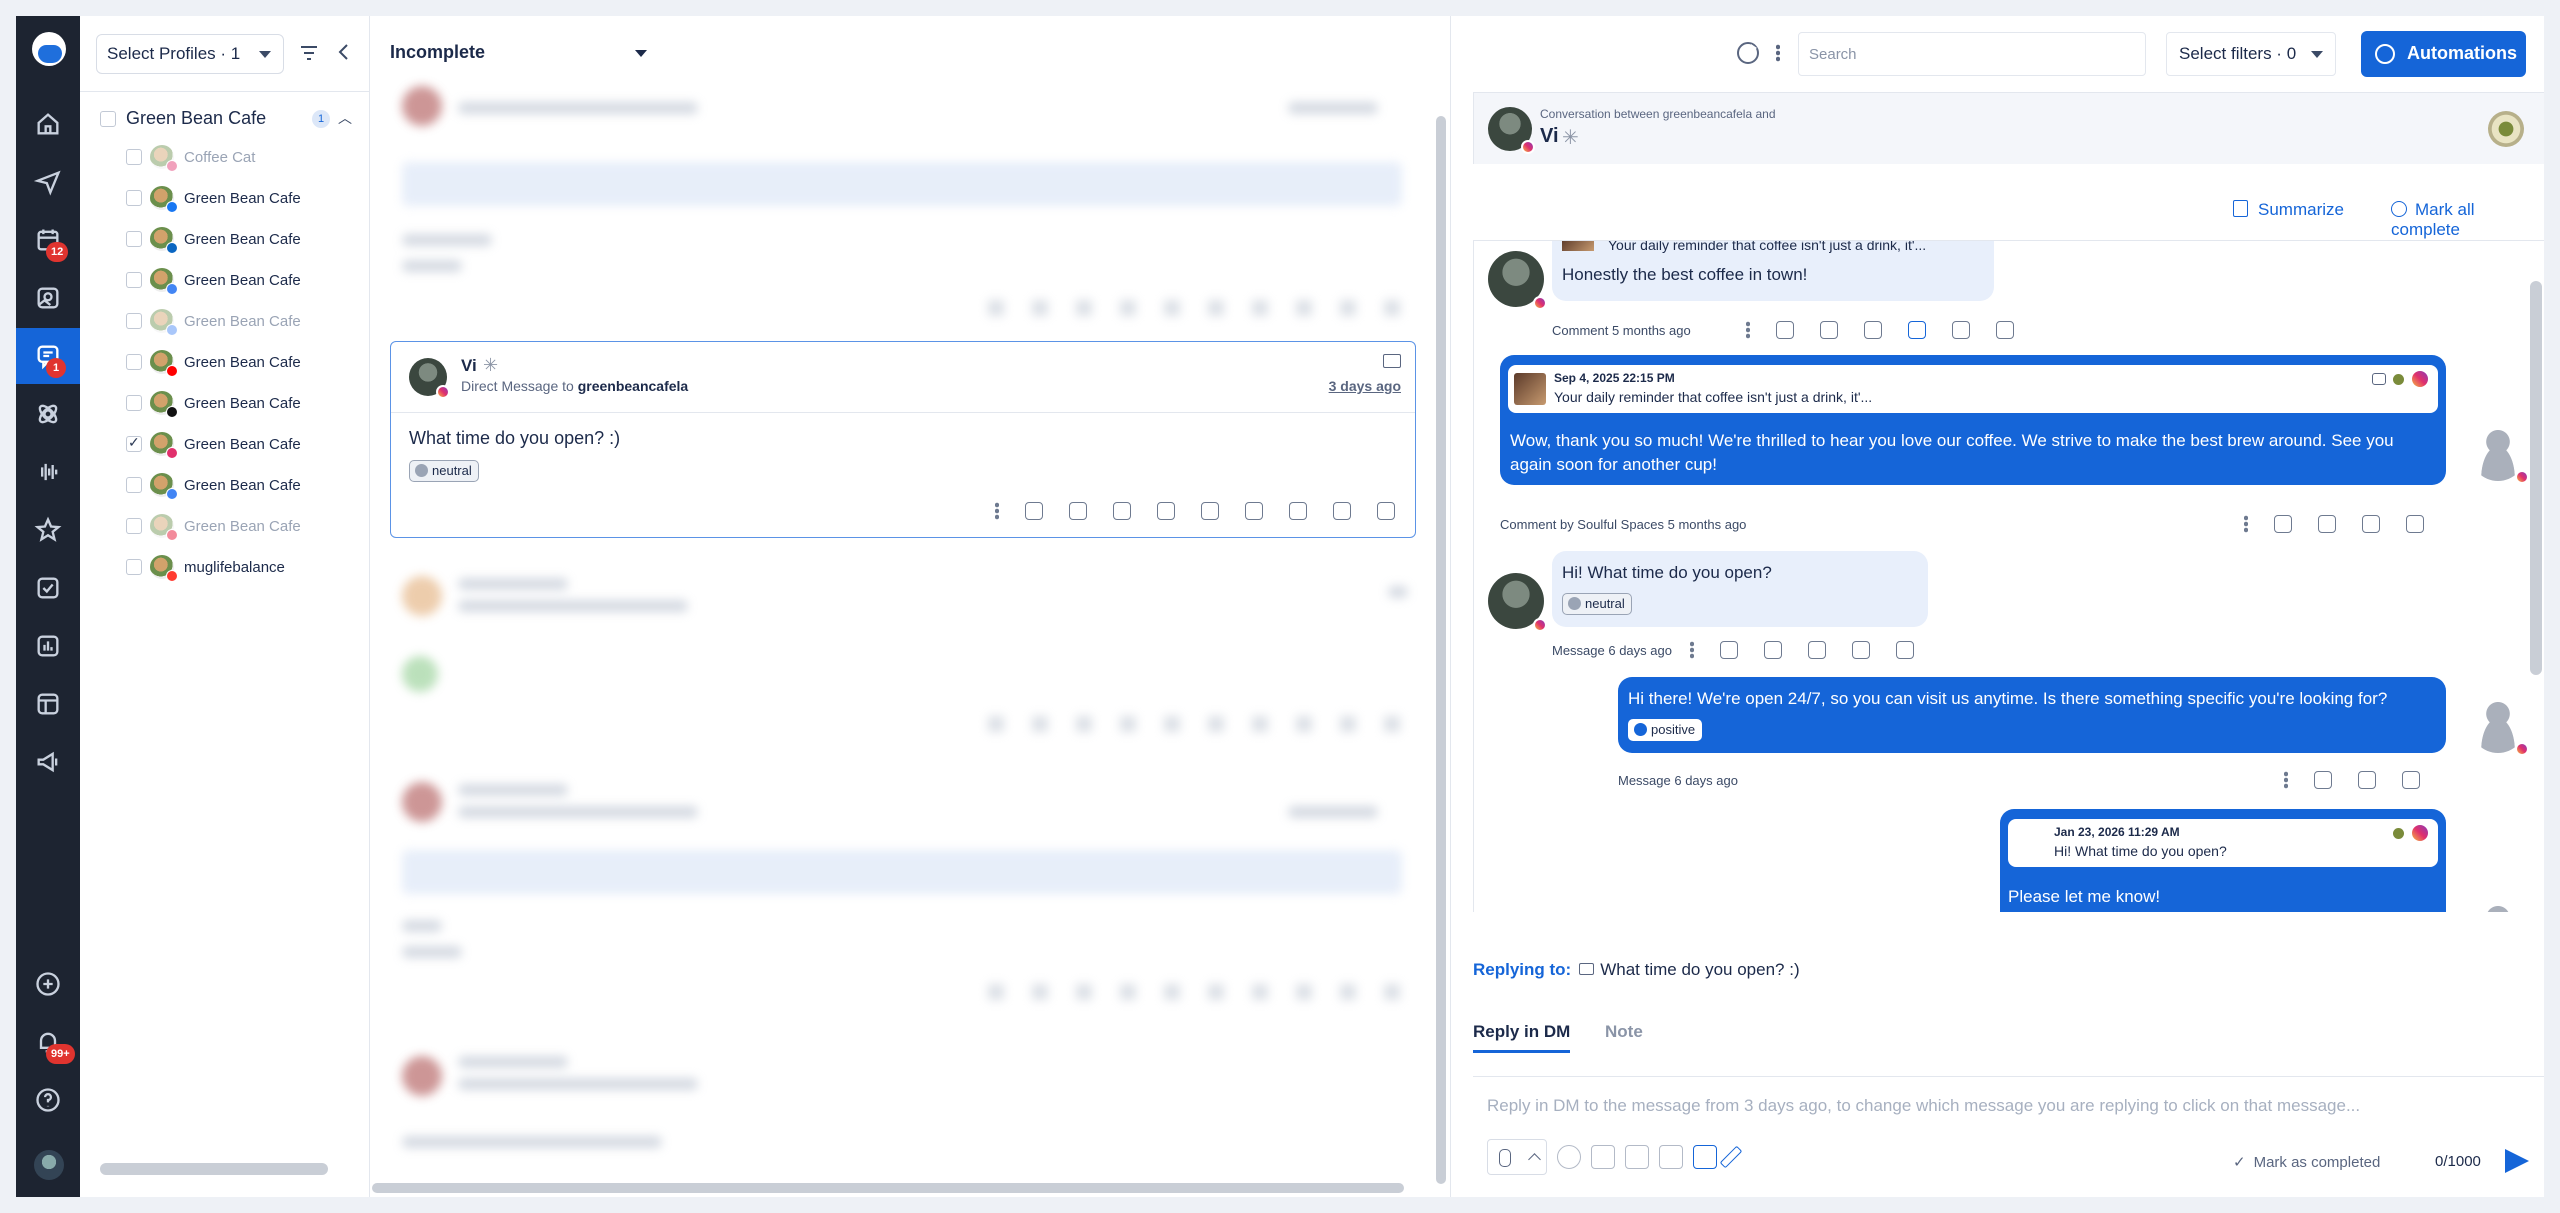 This screenshot has height=1213, width=2560. Describe the element at coordinates (344, 52) in the screenshot. I see `collapse-panel-icon` at that location.